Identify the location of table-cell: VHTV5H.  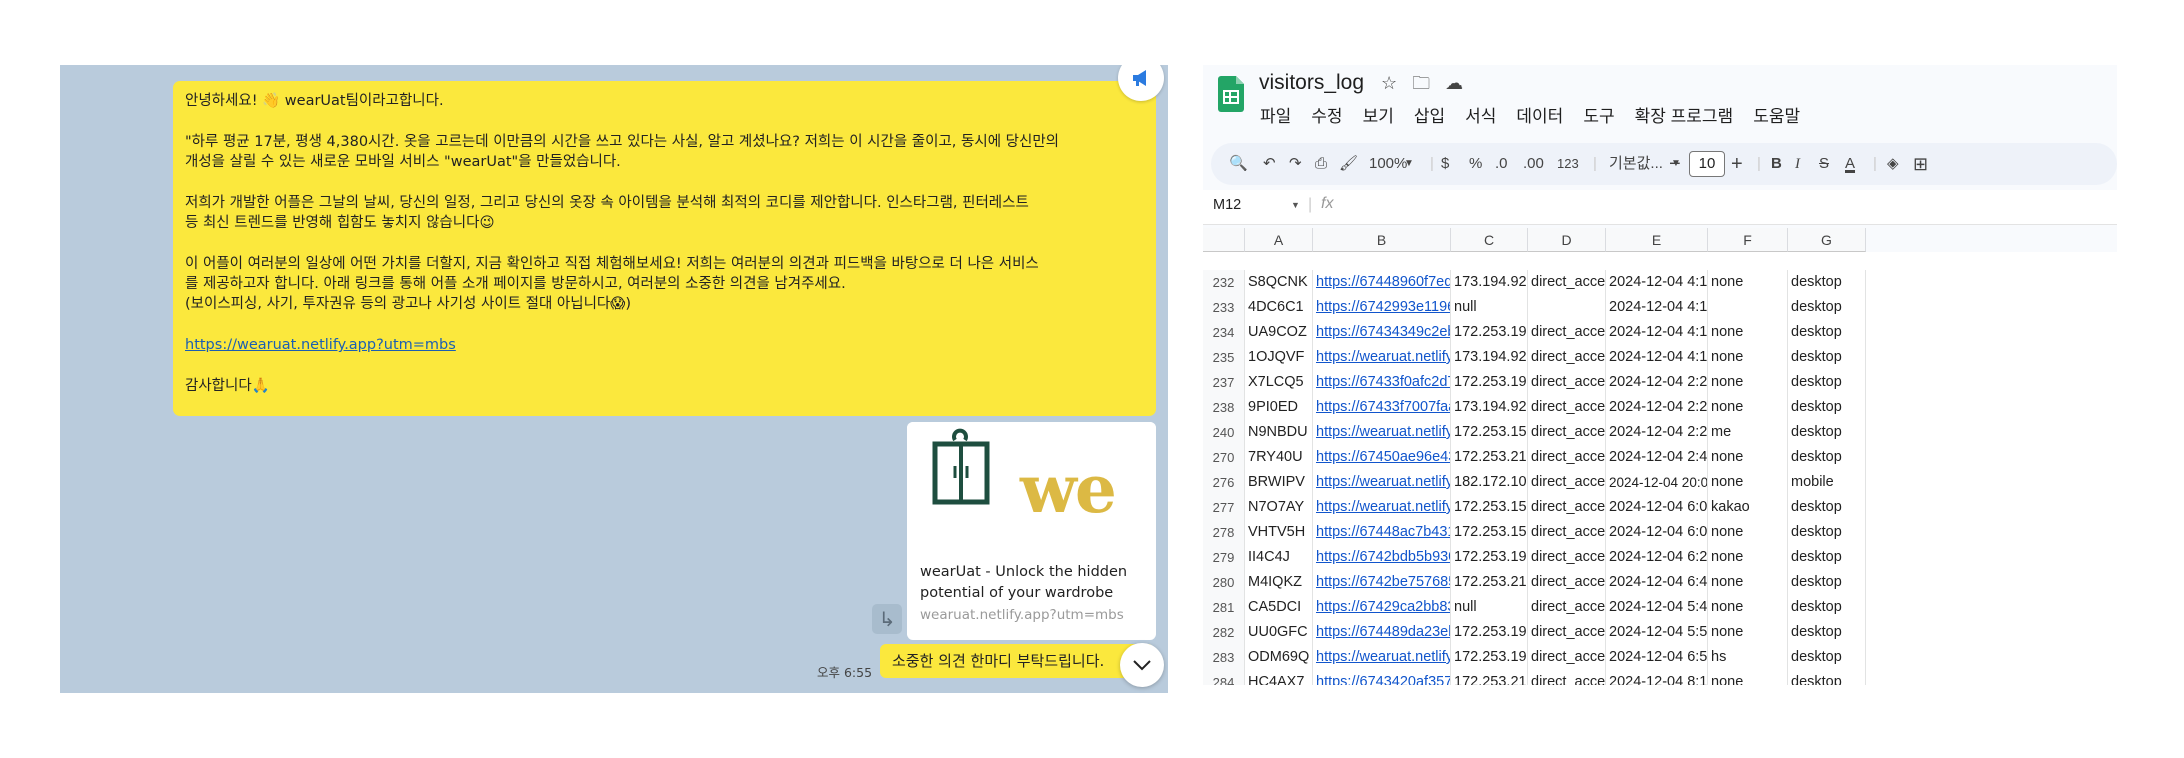
(1279, 532).